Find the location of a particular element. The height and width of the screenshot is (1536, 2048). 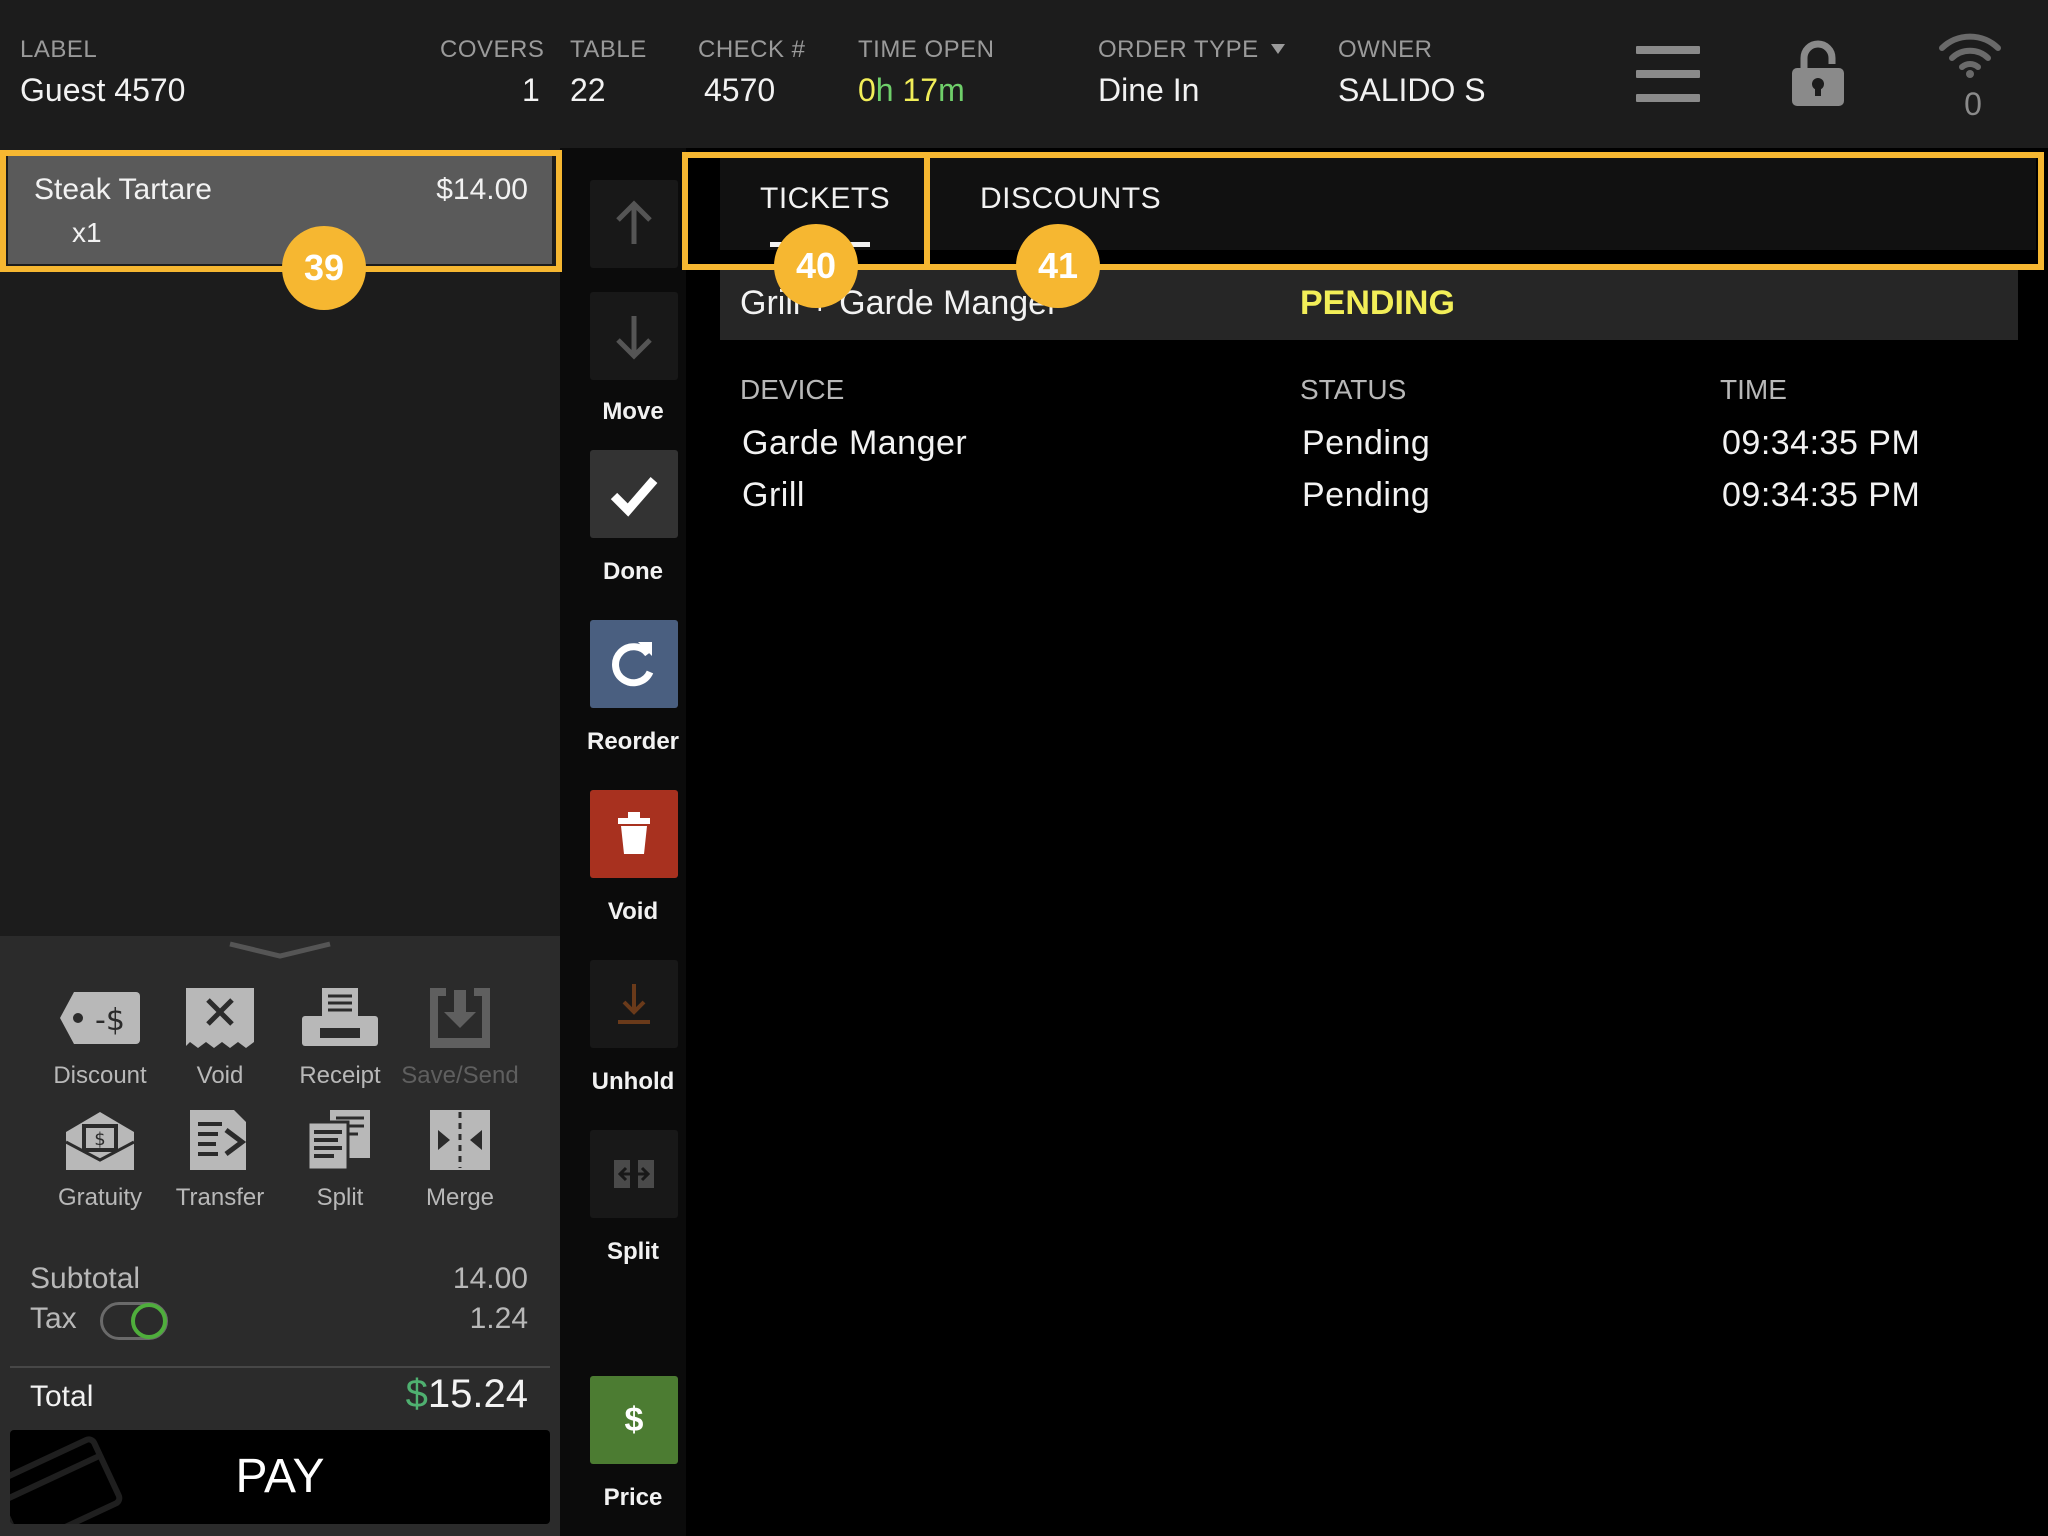

total-value: $15.24 is located at coordinates (467, 1394).